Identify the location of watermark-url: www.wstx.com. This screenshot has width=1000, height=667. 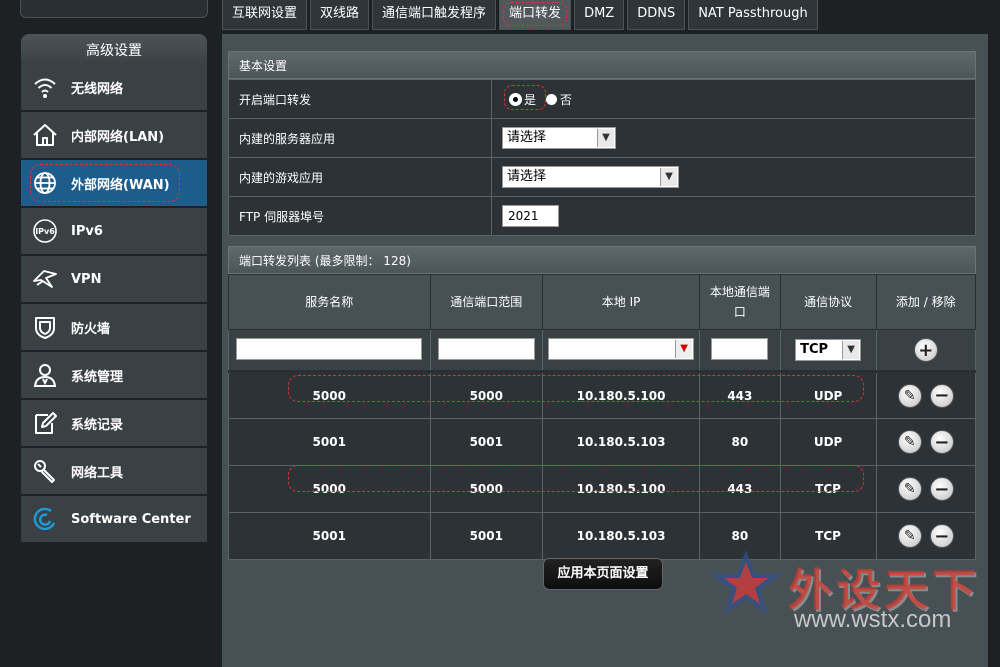
(873, 619).